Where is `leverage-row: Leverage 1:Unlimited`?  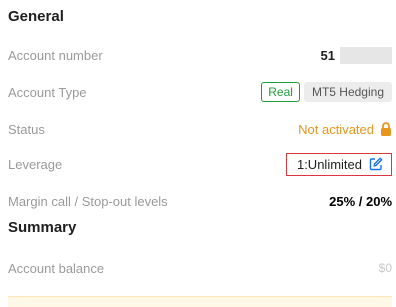 leverage-row: Leverage 1:Unlimited is located at coordinates (200, 164).